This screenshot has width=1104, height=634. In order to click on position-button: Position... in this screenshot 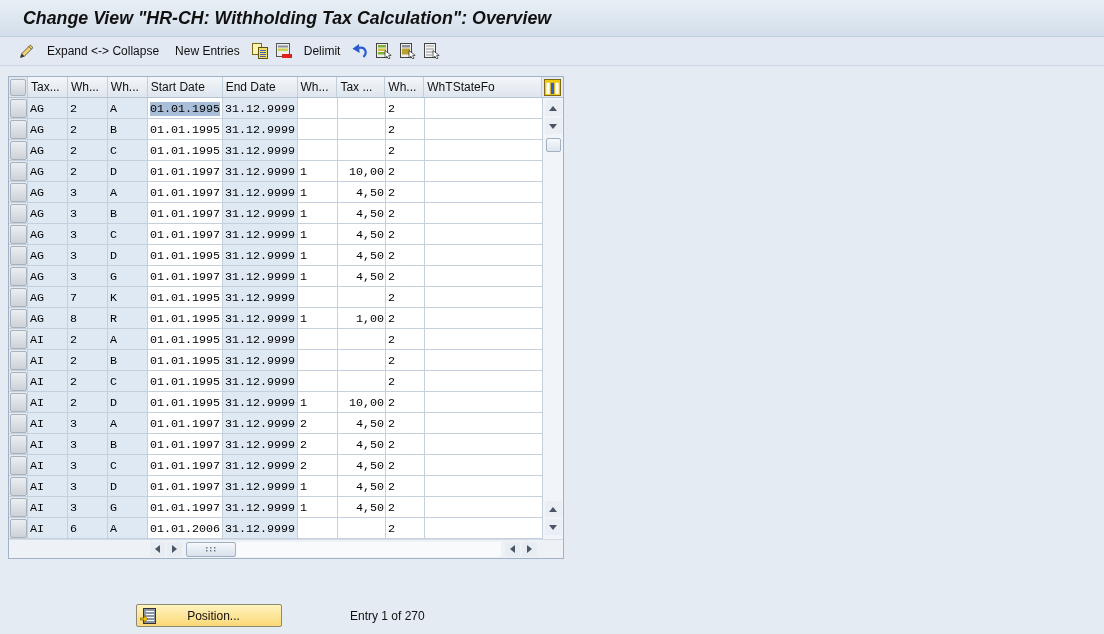, I will do `click(209, 615)`.